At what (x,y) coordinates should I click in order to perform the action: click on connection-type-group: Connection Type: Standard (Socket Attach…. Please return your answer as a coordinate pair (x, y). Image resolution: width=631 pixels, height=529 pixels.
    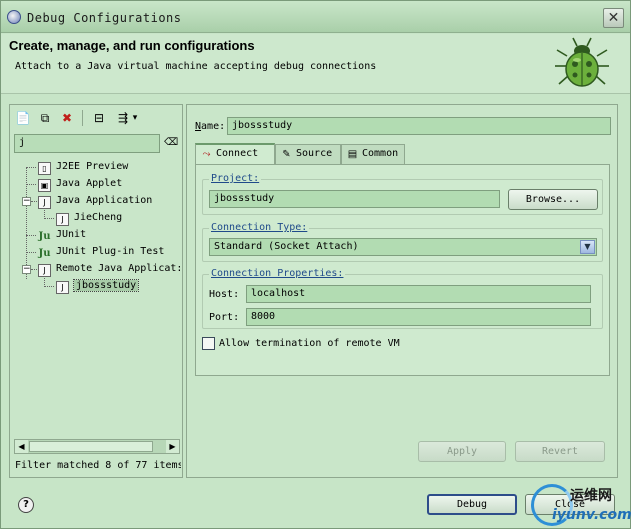
    Looking at the image, I should click on (402, 242).